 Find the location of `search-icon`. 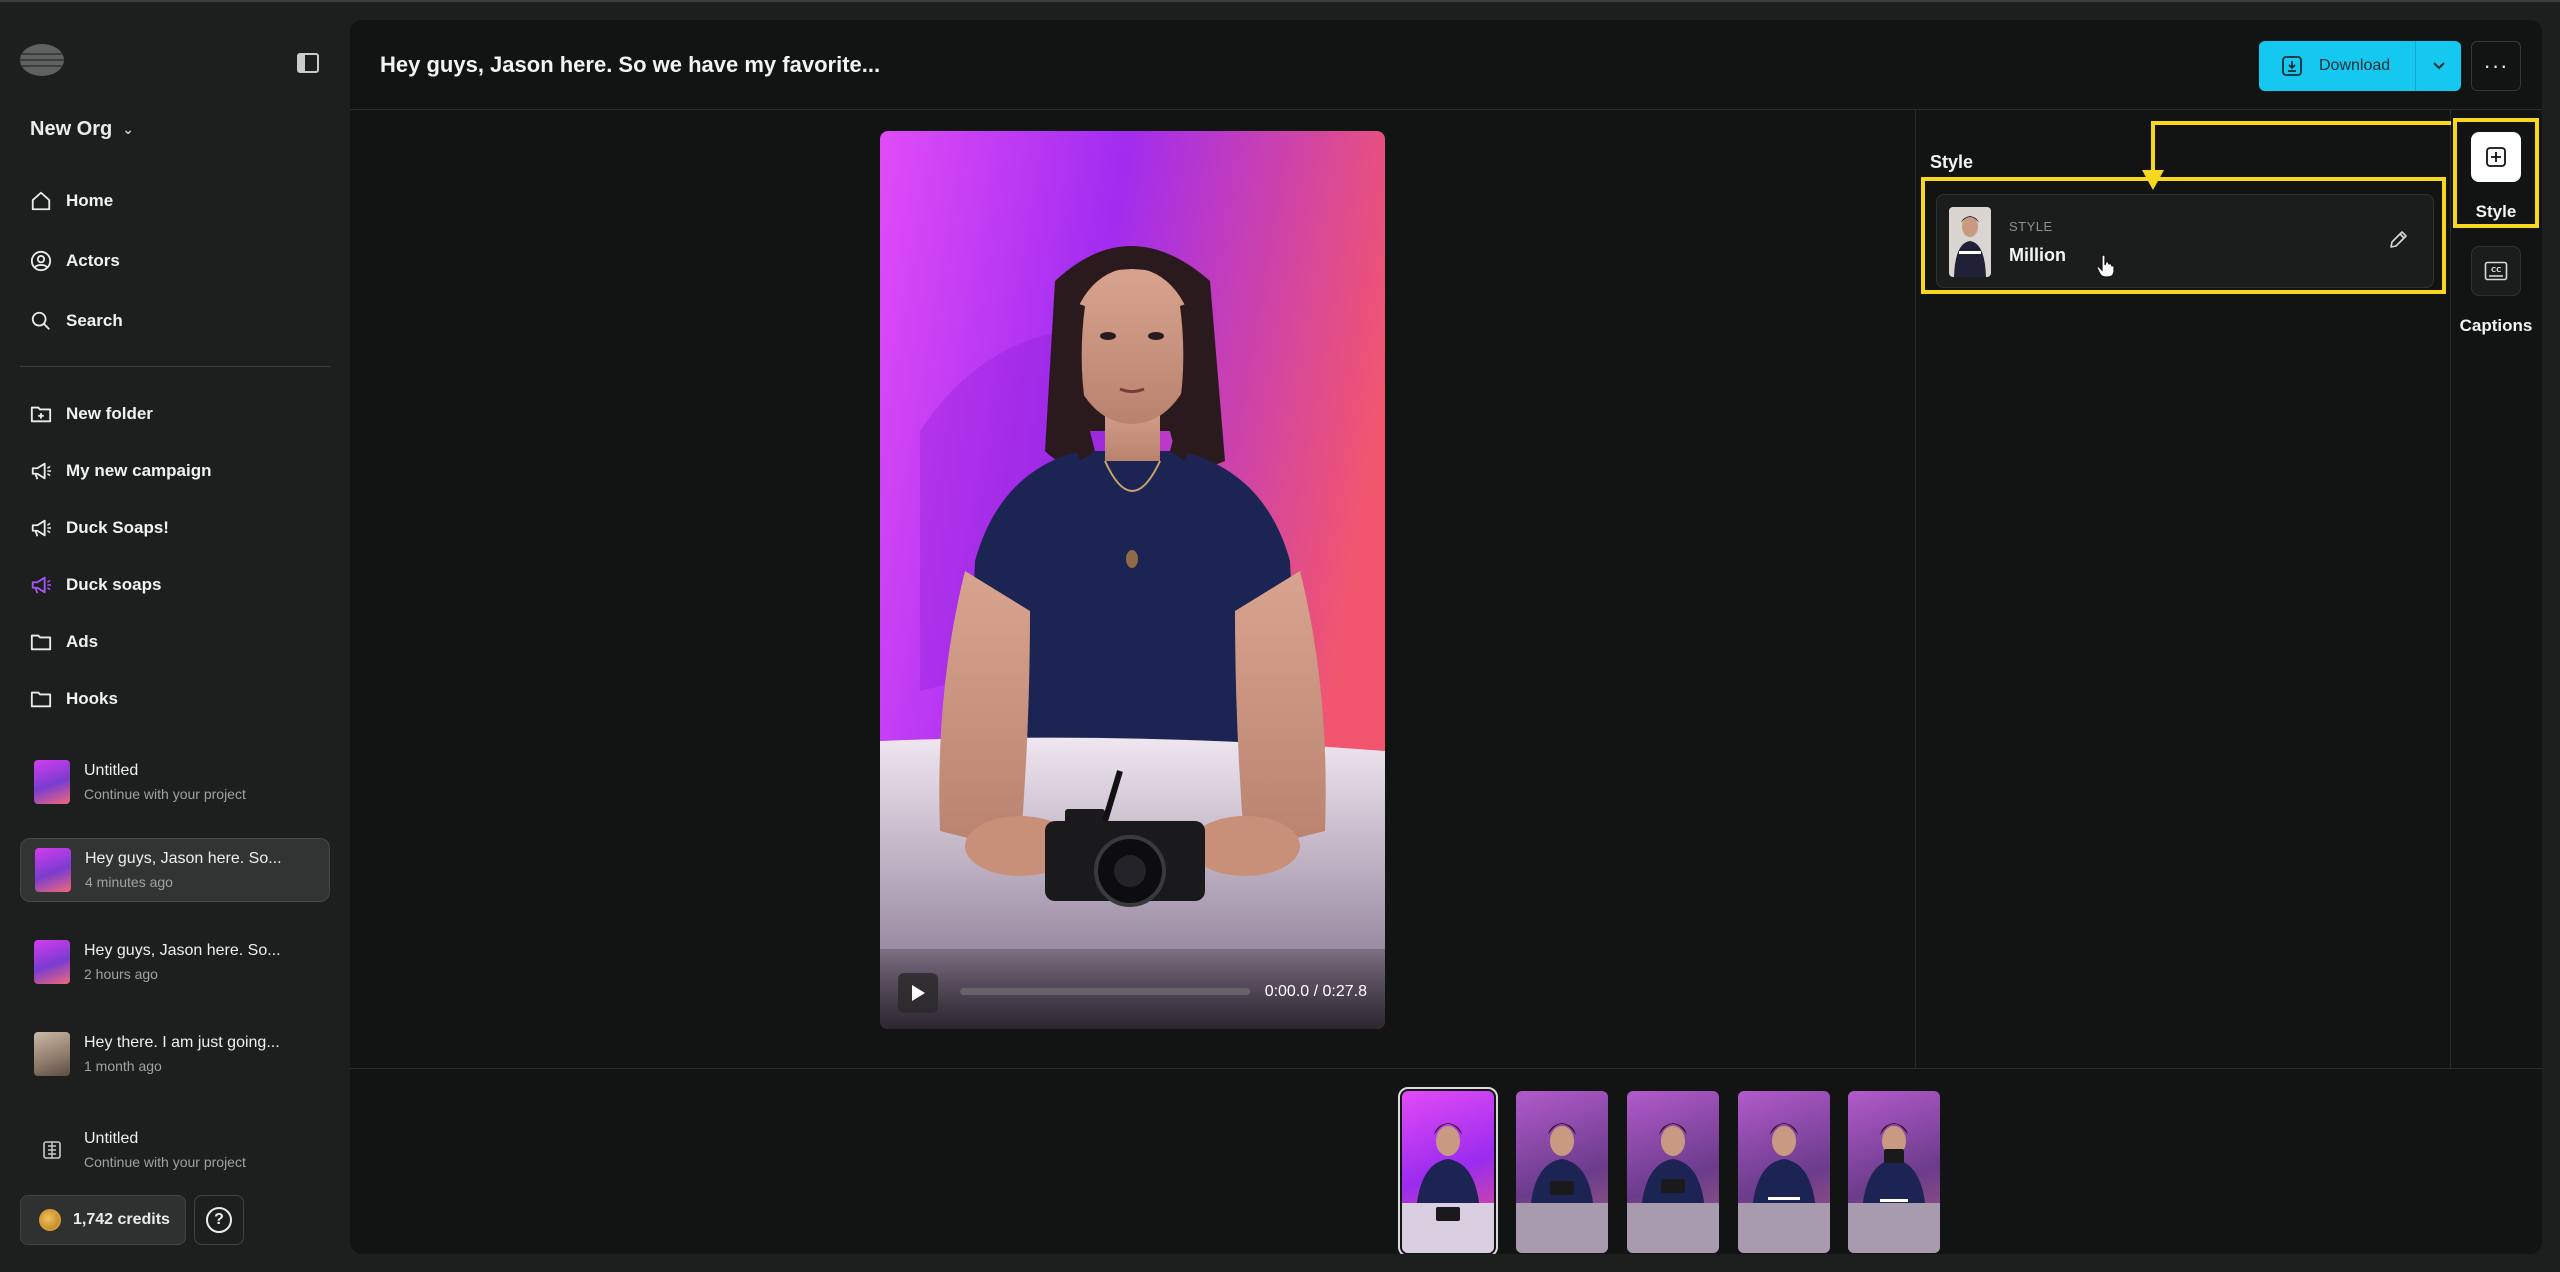

search-icon is located at coordinates (40, 320).